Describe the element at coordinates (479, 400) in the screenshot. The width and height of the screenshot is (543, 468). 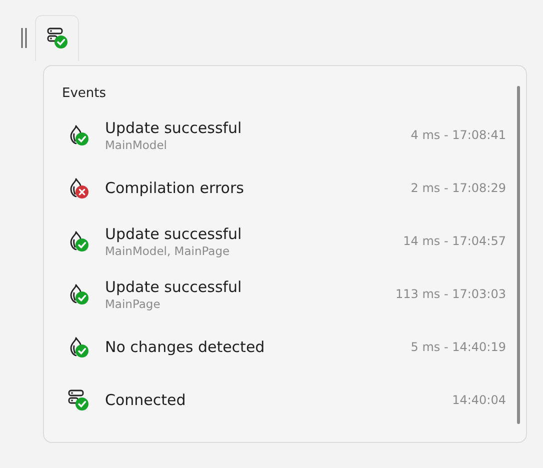
I see `event-time: 14:40:04` at that location.